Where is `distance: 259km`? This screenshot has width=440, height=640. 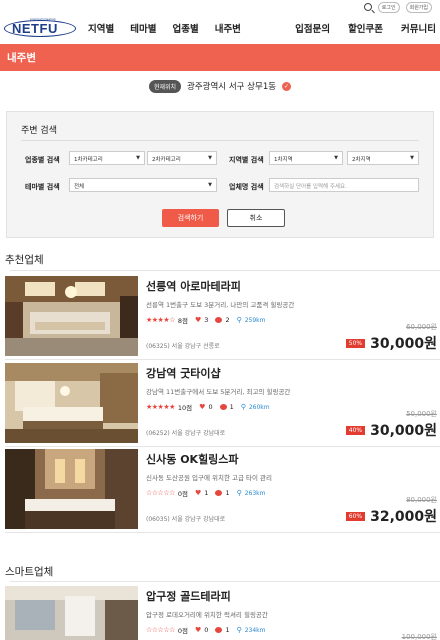
distance: 259km is located at coordinates (255, 320).